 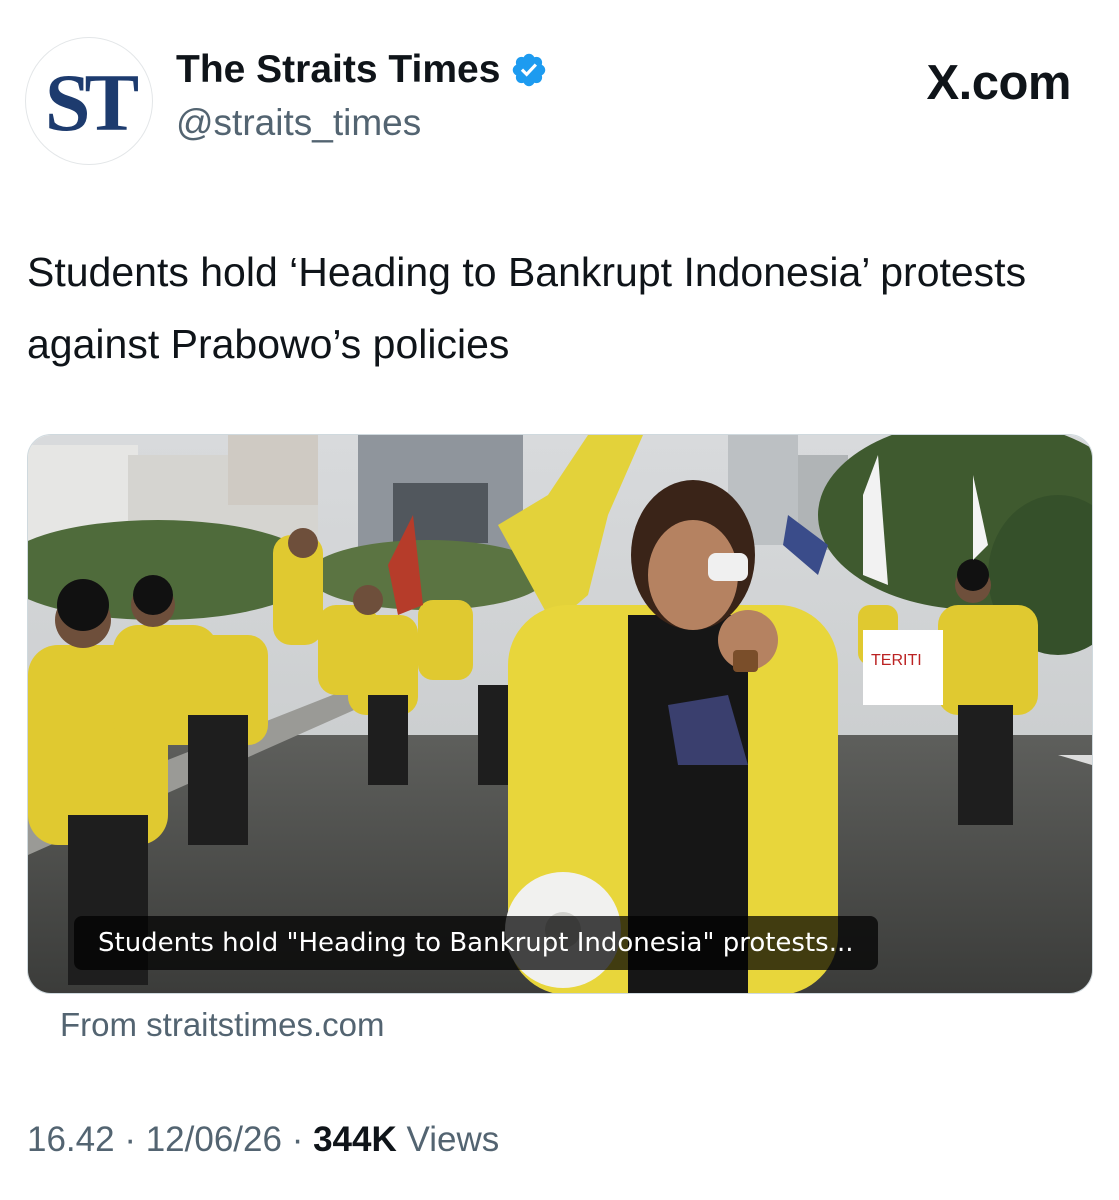 I want to click on verified-check-icon, so click(x=529, y=70).